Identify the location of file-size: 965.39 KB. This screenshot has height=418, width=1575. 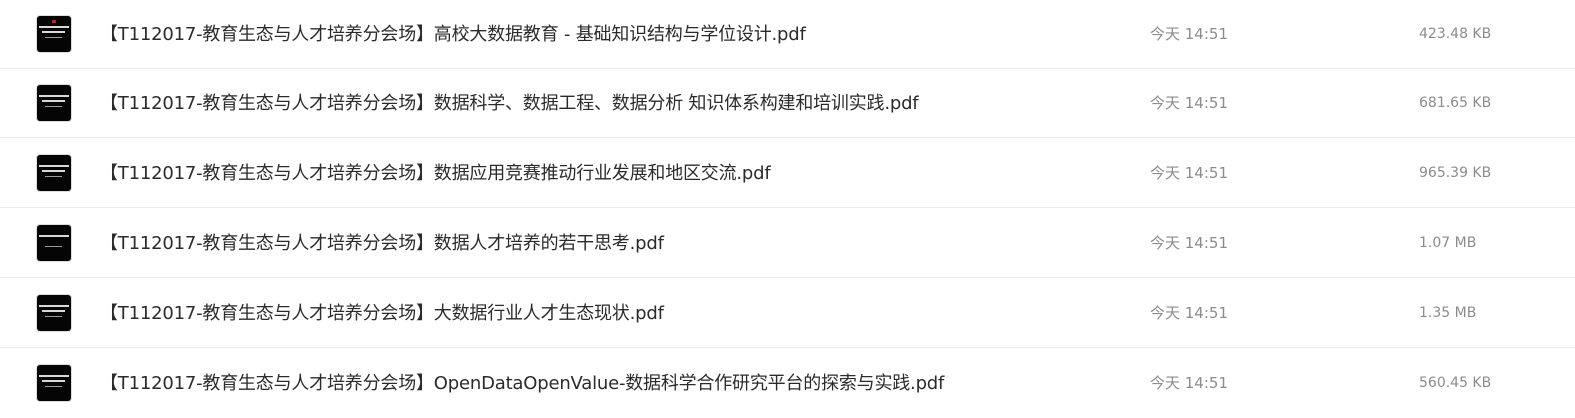
(1455, 173).